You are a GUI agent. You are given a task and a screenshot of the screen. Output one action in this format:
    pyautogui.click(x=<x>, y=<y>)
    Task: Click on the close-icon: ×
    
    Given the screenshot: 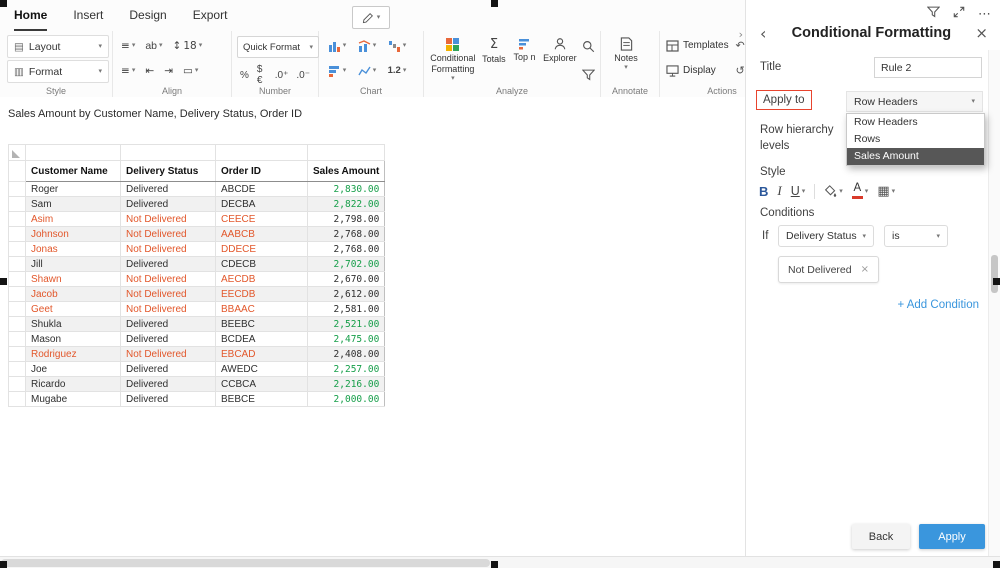 What is the action you would take?
    pyautogui.click(x=981, y=33)
    